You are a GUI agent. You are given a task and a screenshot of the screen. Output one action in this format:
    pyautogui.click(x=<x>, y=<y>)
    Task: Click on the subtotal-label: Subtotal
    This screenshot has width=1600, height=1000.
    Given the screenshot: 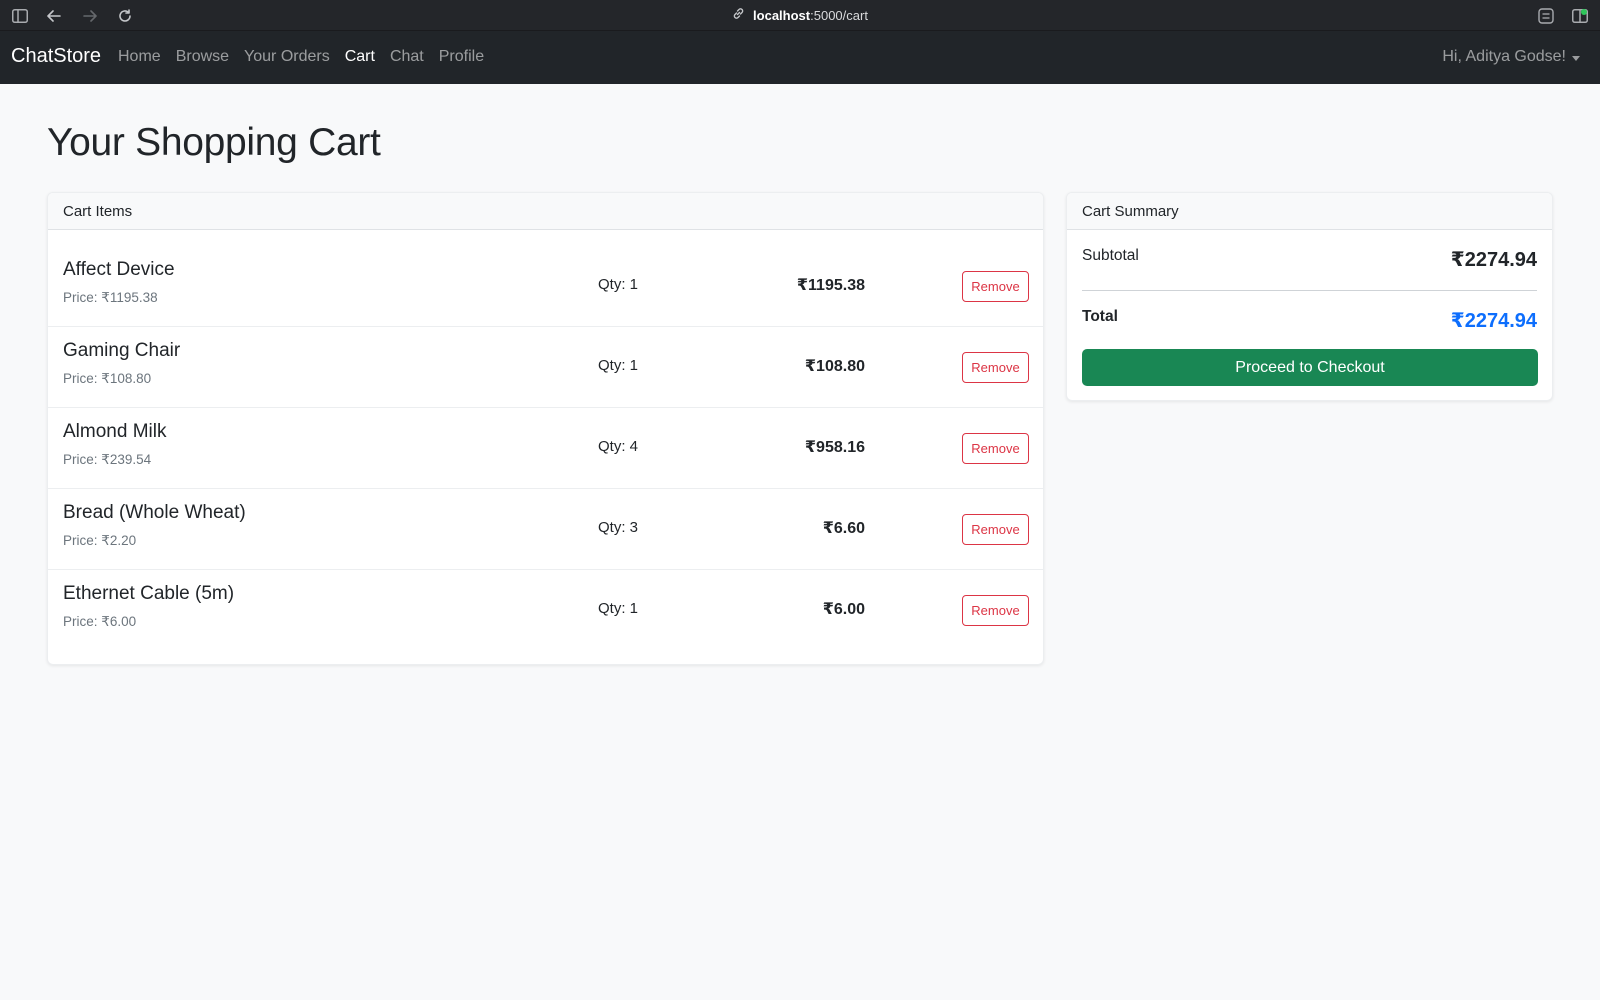 What is the action you would take?
    pyautogui.click(x=1110, y=255)
    